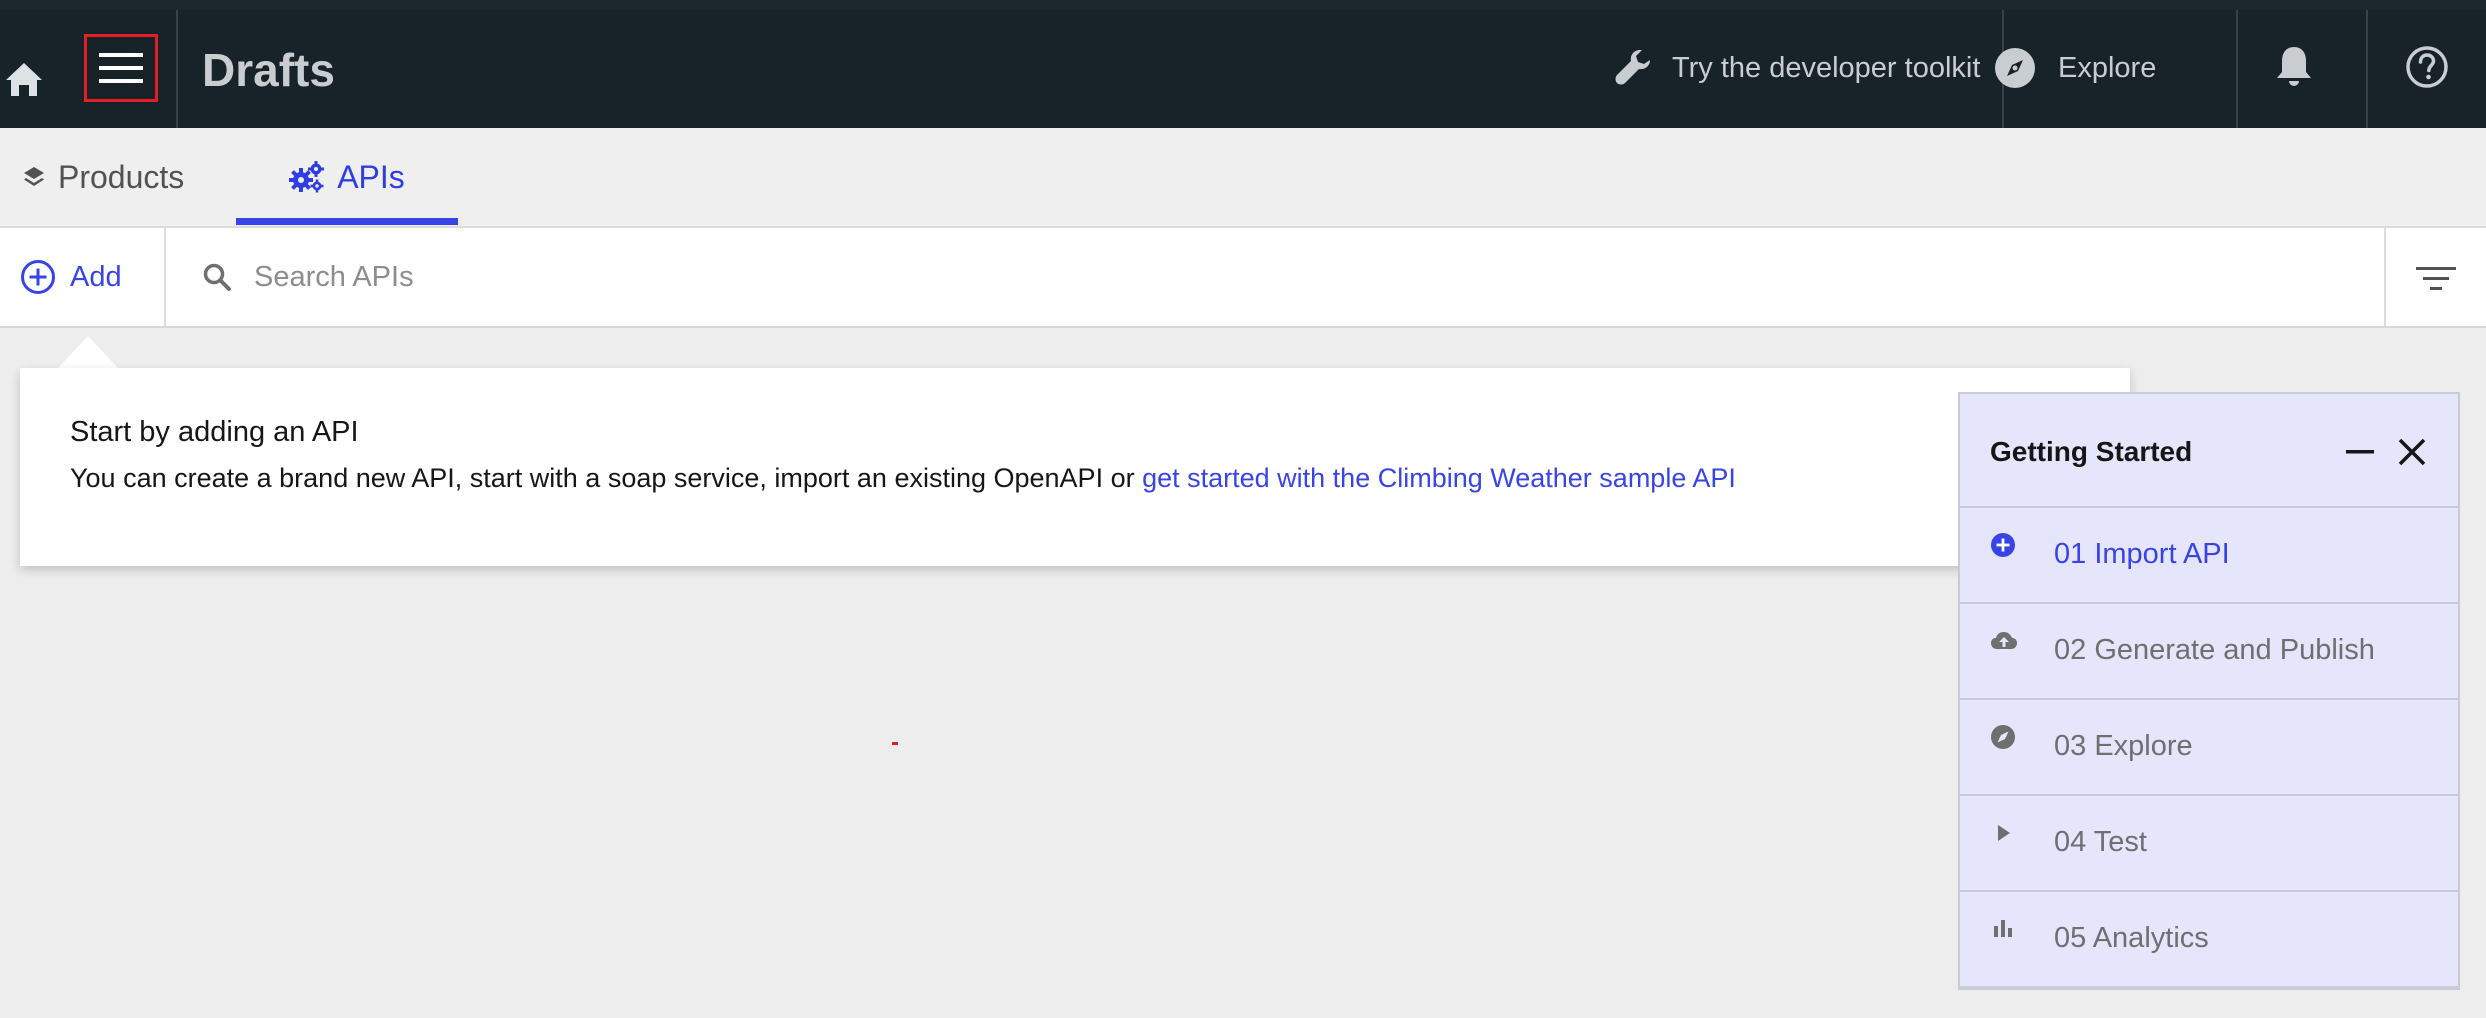  What do you see at coordinates (2142, 554) in the screenshot?
I see `step-label: 01 Import API` at bounding box center [2142, 554].